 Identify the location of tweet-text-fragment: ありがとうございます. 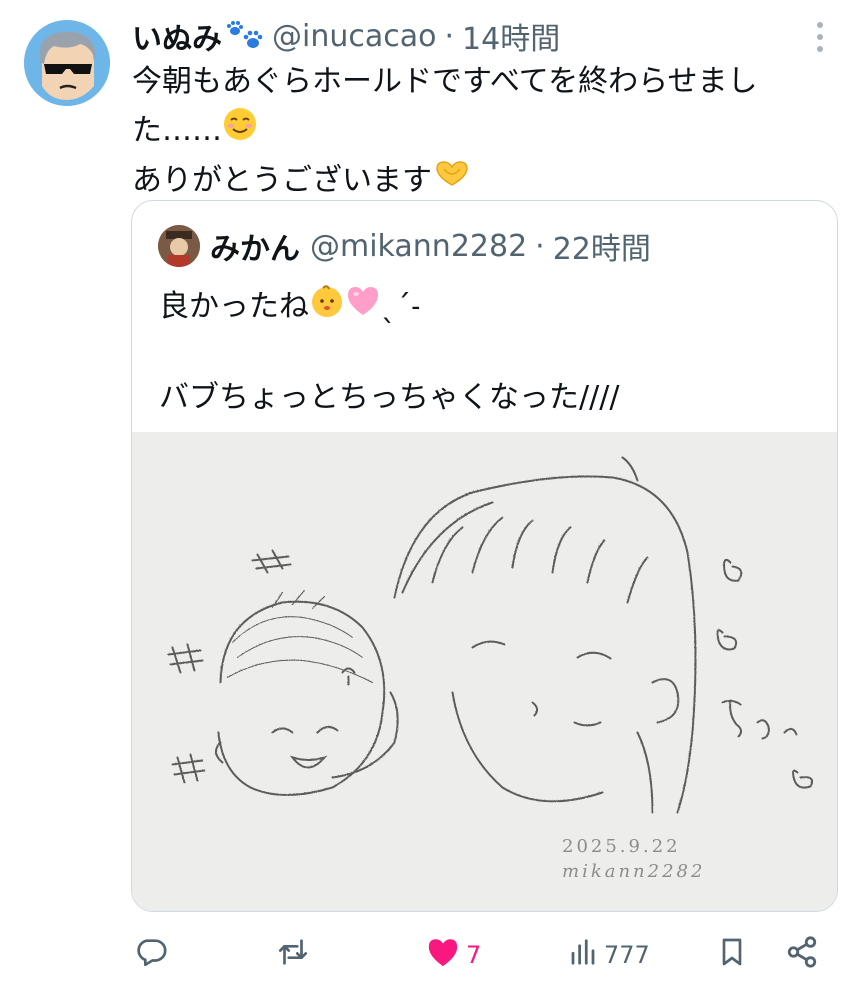
(282, 180).